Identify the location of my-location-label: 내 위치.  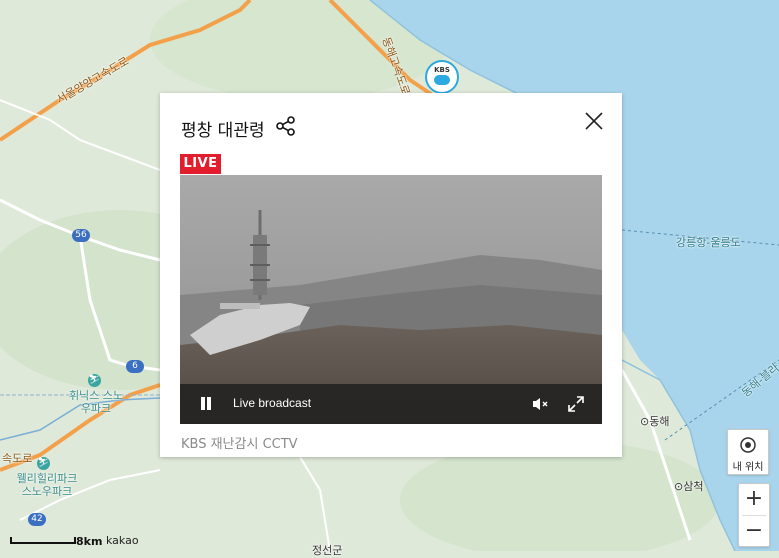
(748, 467).